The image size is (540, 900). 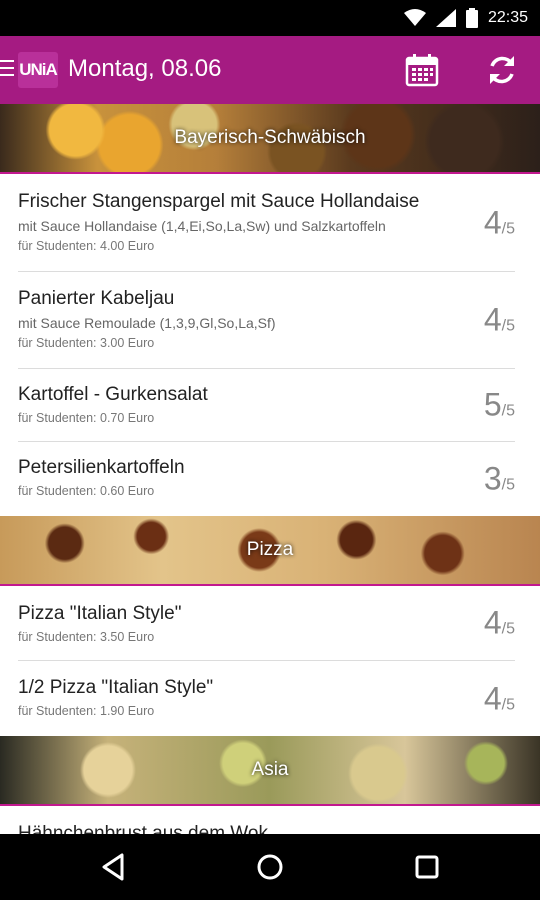 What do you see at coordinates (502, 70) in the screenshot?
I see `refresh-icon` at bounding box center [502, 70].